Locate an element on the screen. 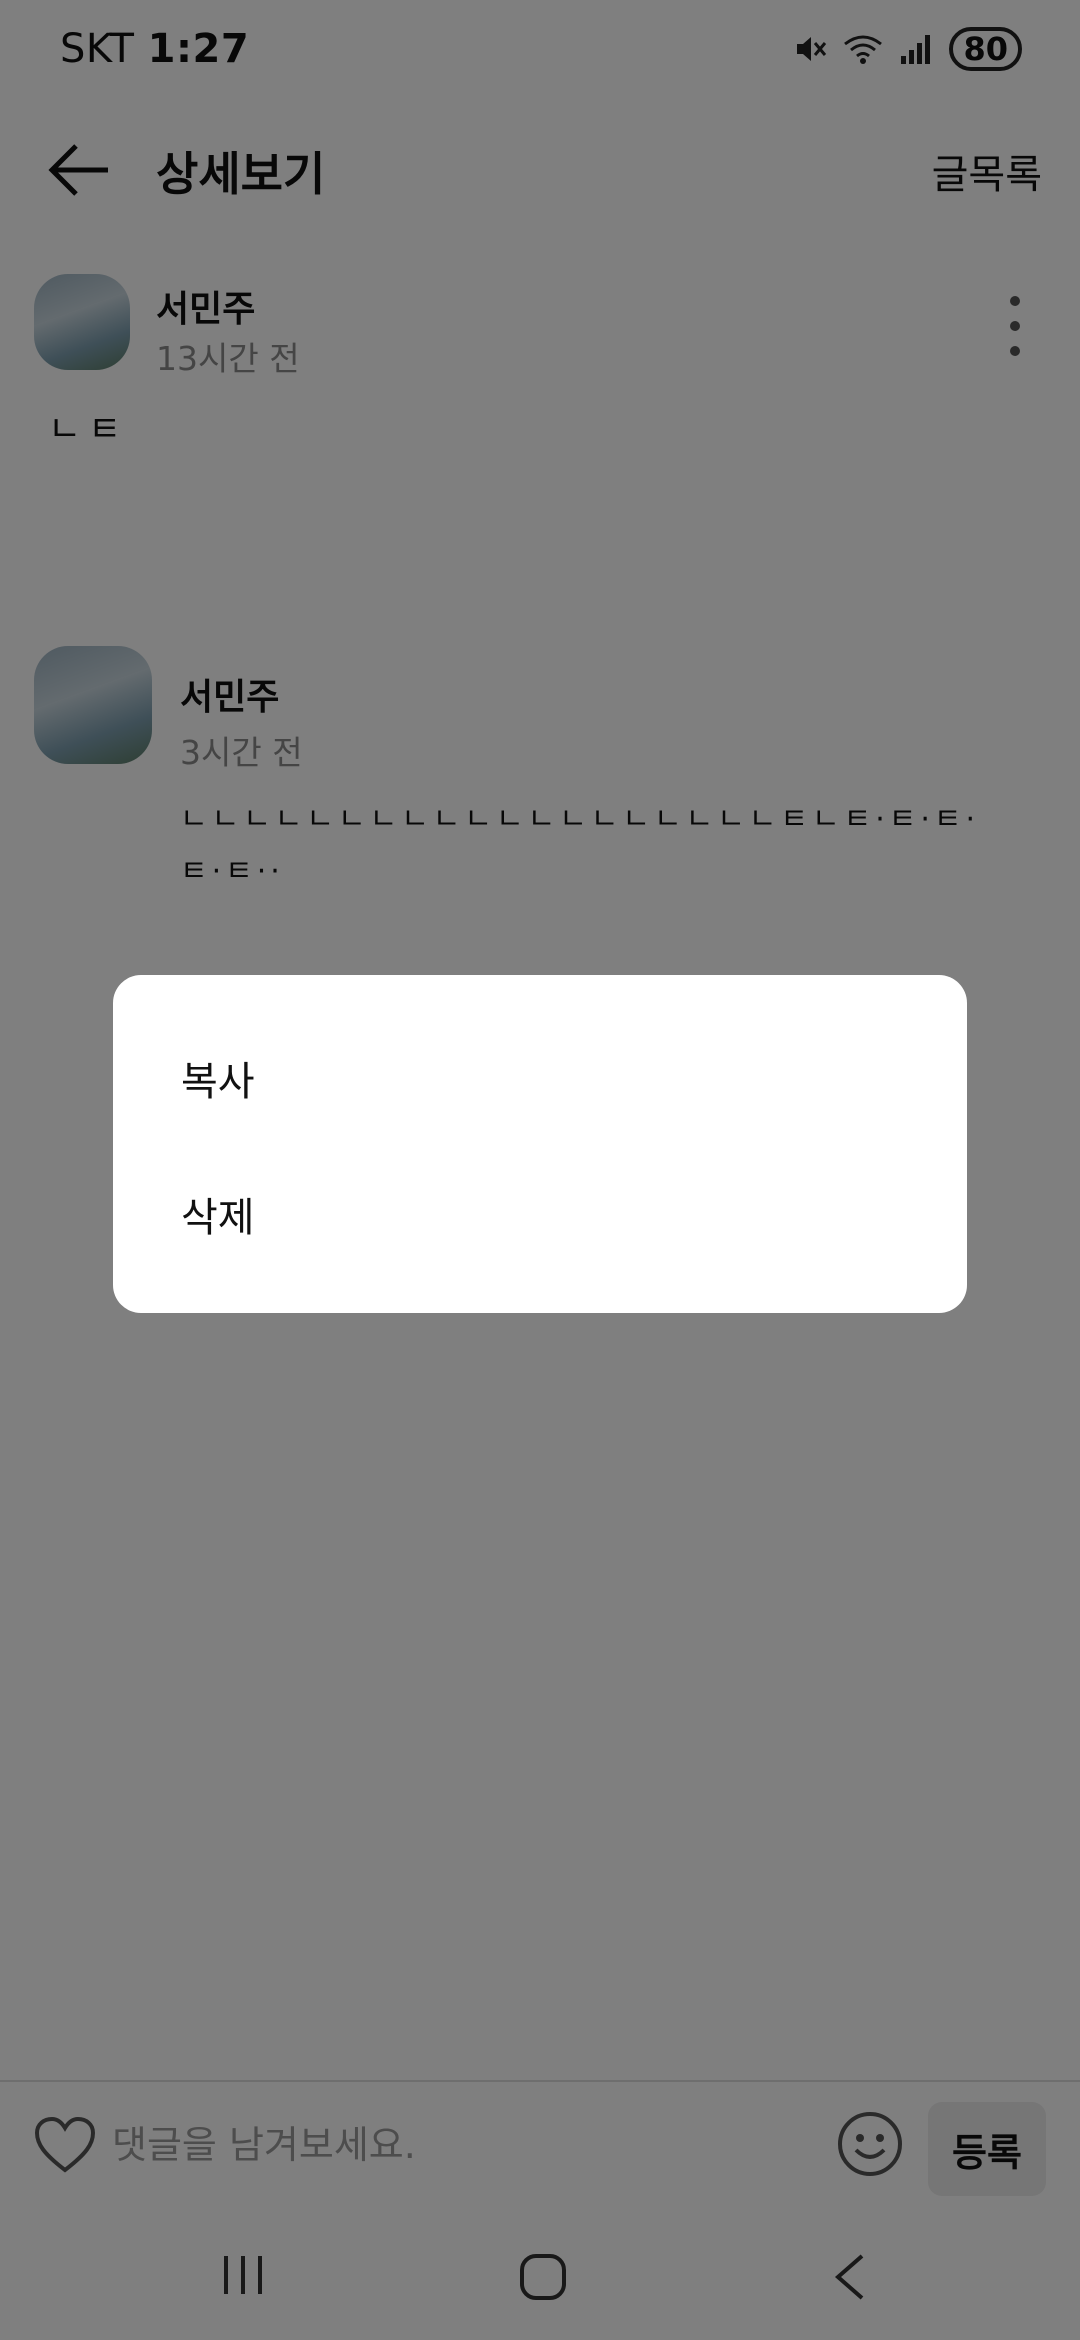  menu-item-delete: 삭제 is located at coordinates (218, 1214).